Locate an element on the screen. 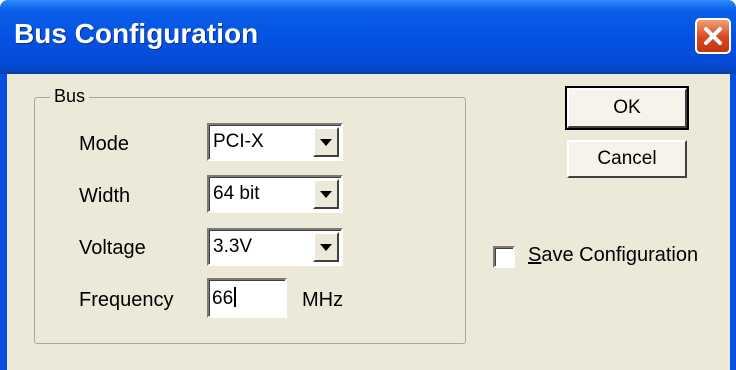 Image resolution: width=736 pixels, height=370 pixels. mode-dropdown: PCI-X is located at coordinates (275, 142).